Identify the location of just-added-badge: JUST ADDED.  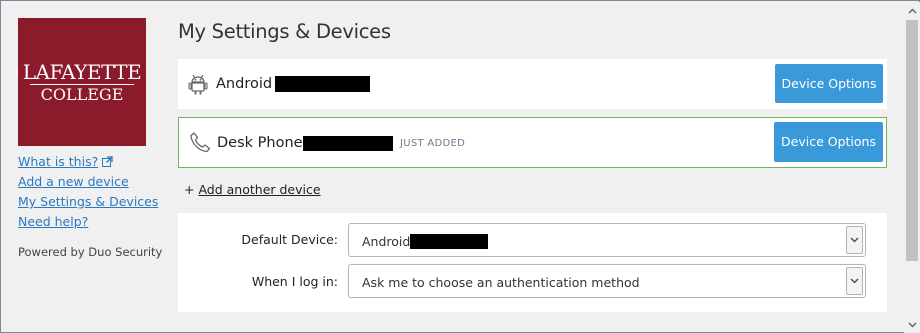
(433, 143).